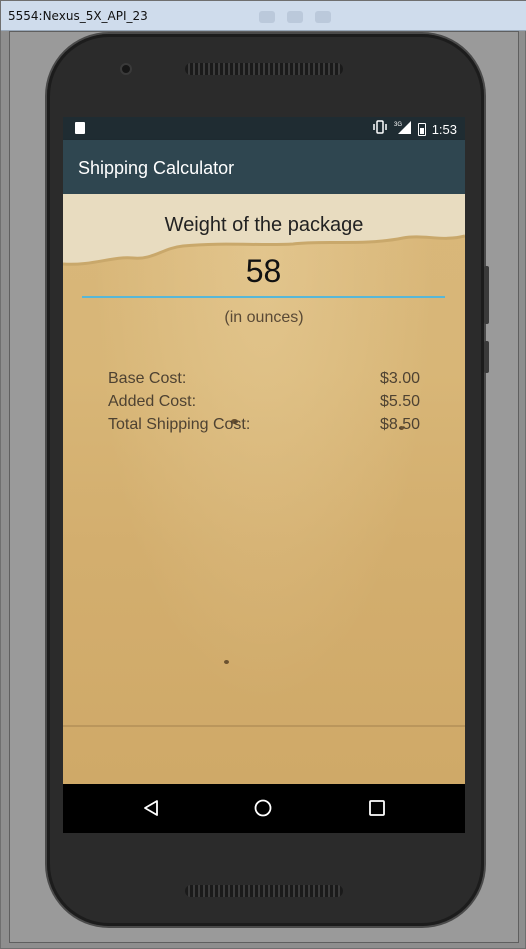  What do you see at coordinates (264, 891) in the screenshot?
I see `bottom-speaker` at bounding box center [264, 891].